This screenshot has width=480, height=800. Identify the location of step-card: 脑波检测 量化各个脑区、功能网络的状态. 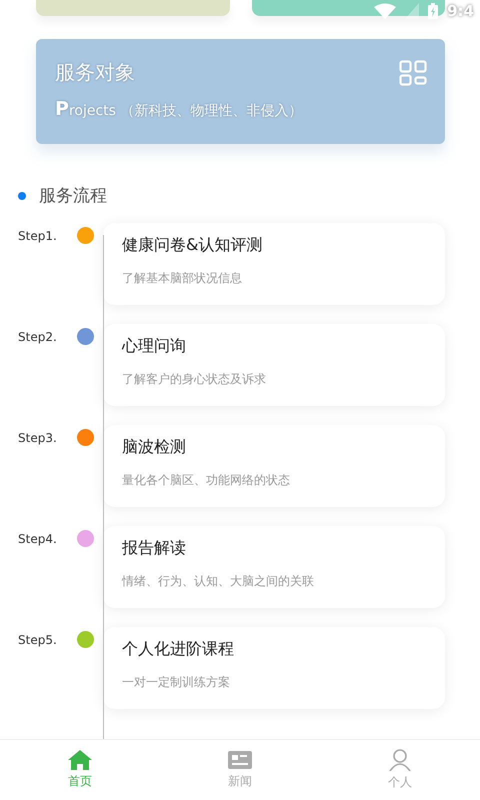
(274, 466).